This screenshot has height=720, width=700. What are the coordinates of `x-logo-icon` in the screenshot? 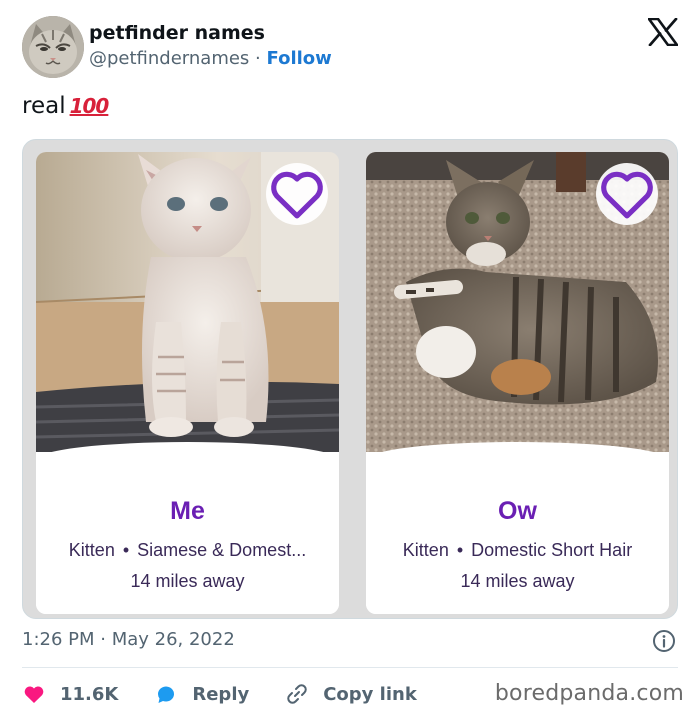 It's located at (663, 32).